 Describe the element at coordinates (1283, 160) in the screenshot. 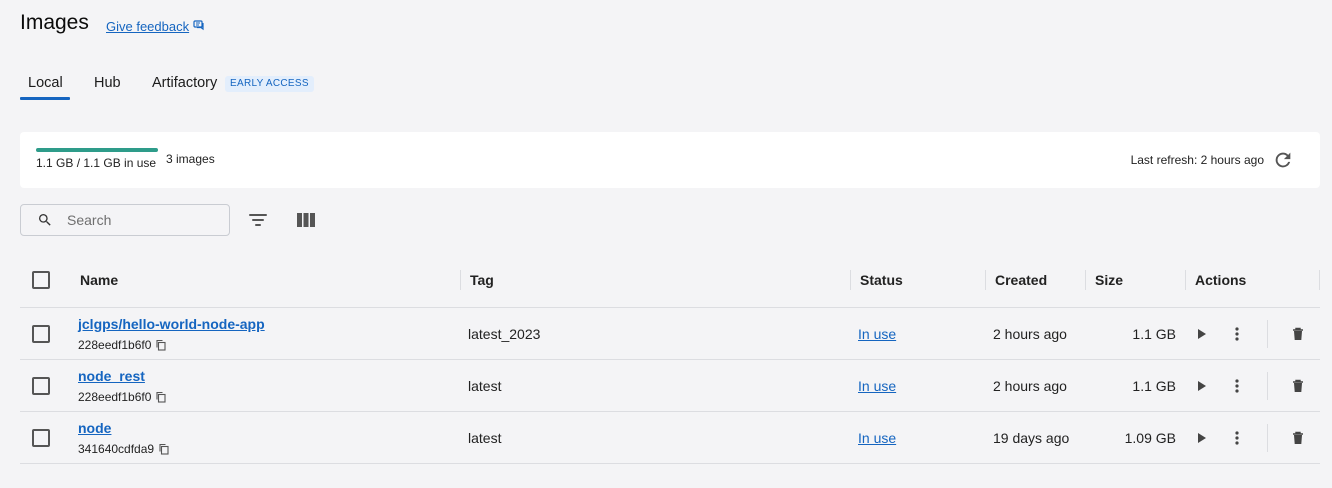

I see `refresh-icon` at that location.